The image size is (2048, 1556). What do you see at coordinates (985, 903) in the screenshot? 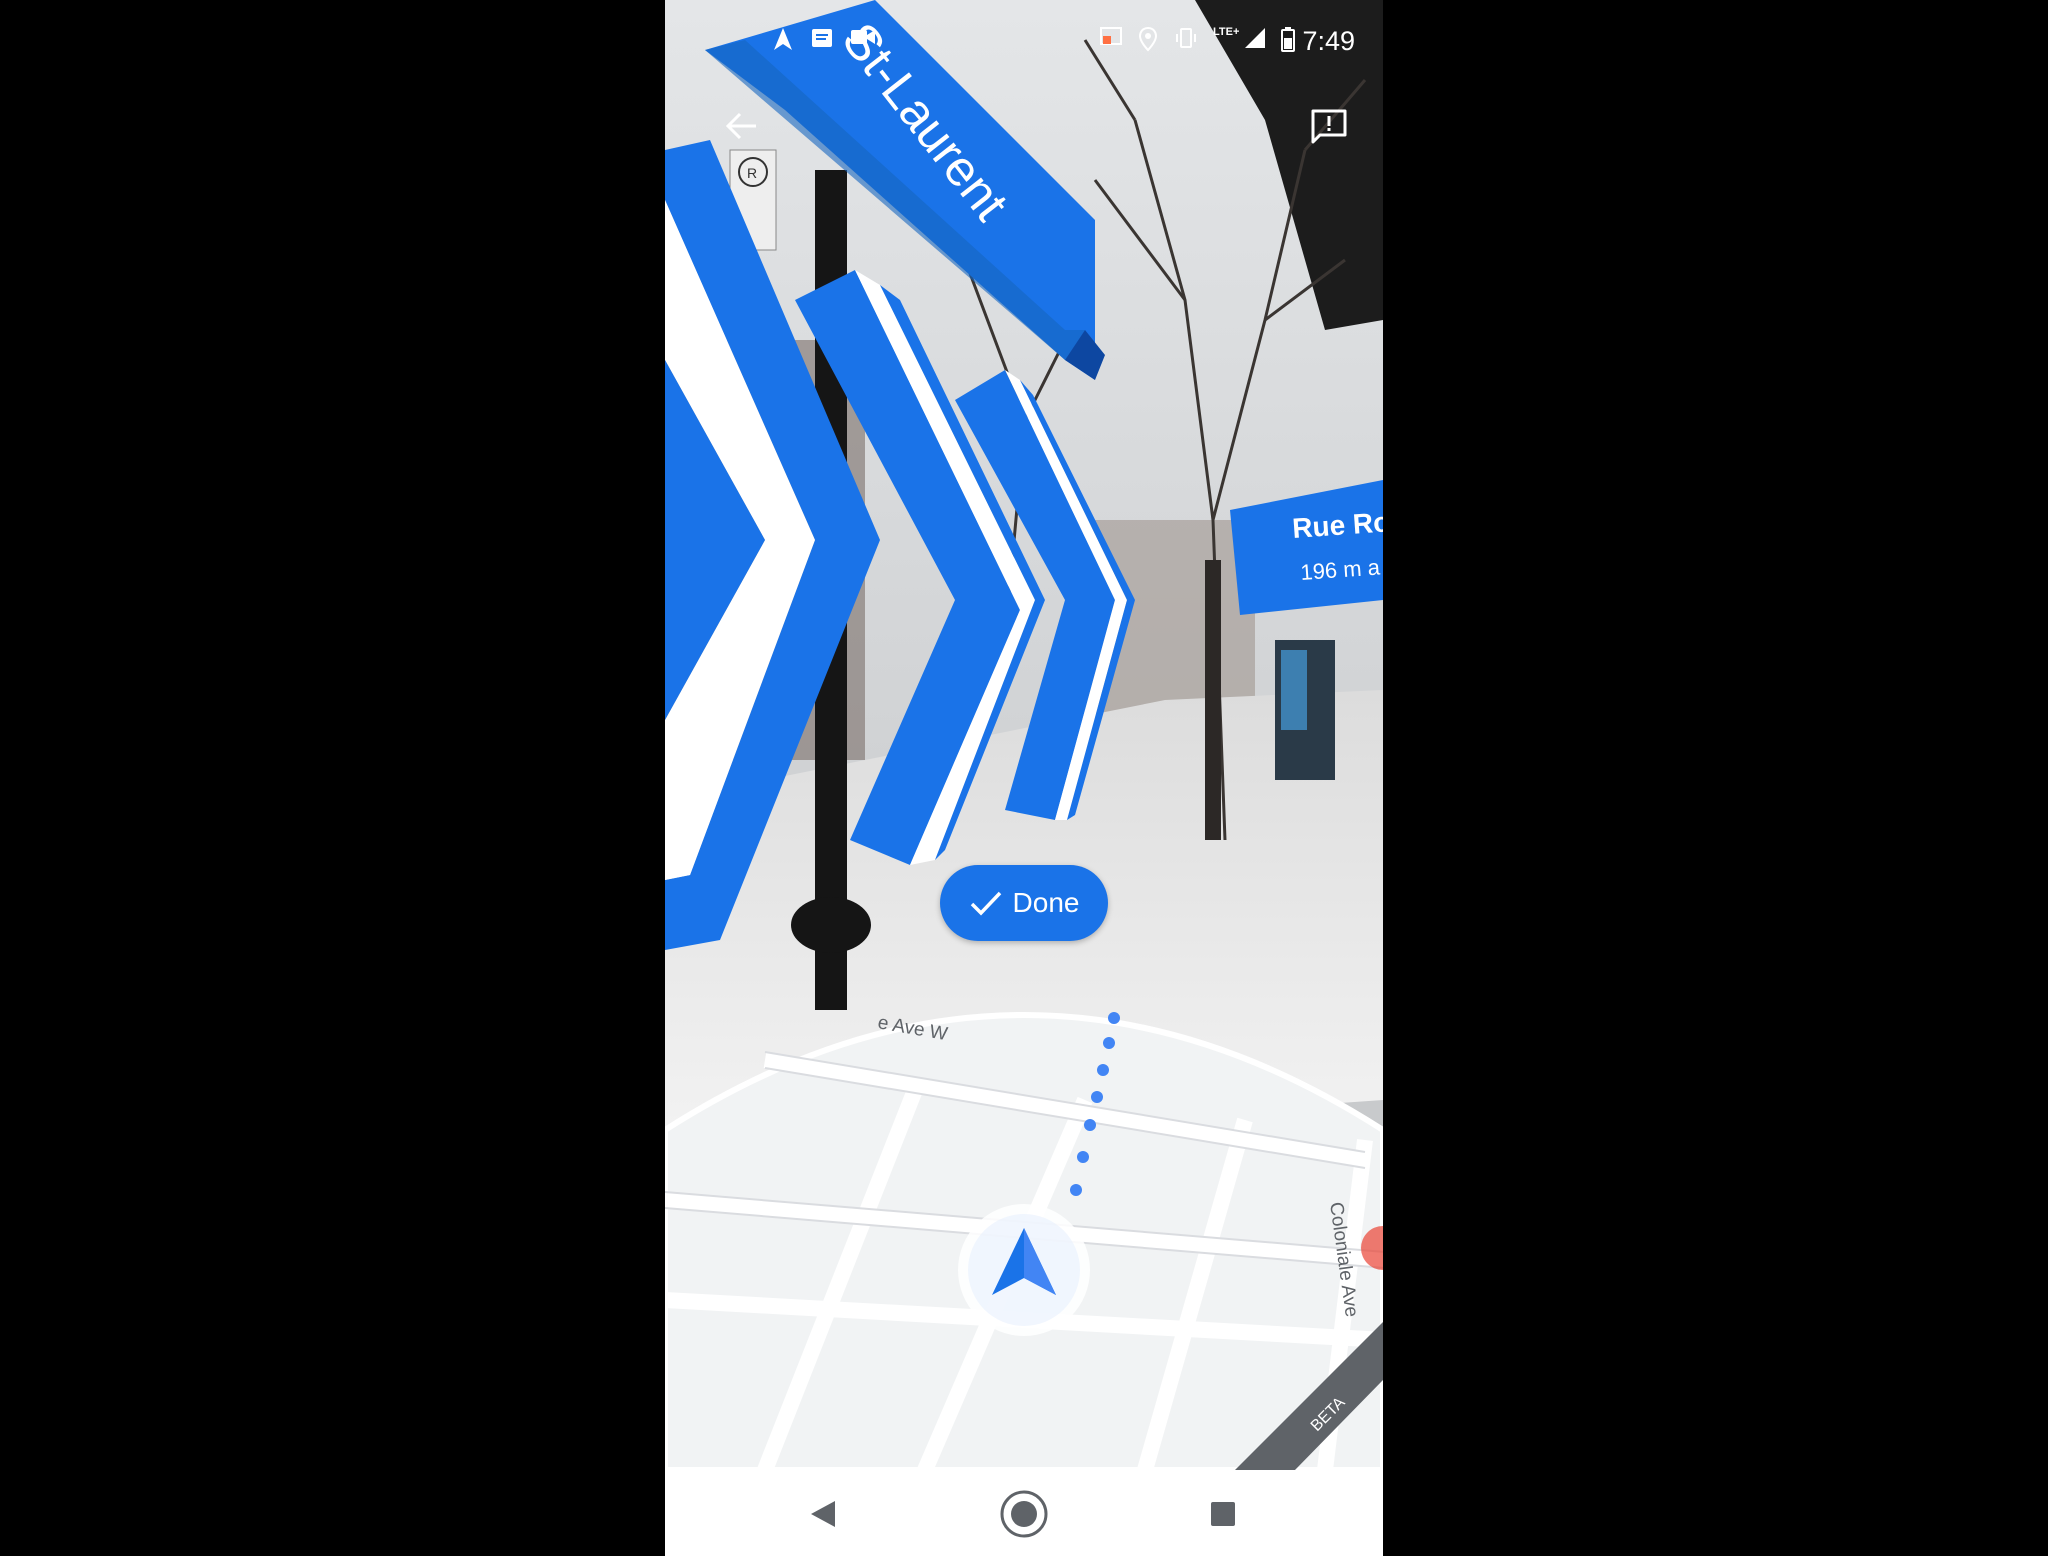
I see `check-icon` at bounding box center [985, 903].